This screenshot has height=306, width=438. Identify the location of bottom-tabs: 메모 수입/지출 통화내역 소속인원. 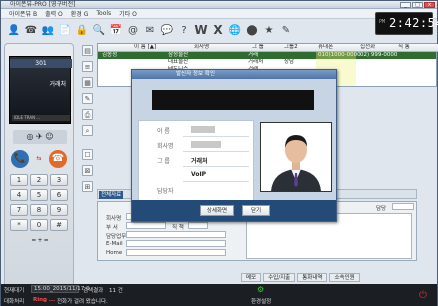
(339, 278).